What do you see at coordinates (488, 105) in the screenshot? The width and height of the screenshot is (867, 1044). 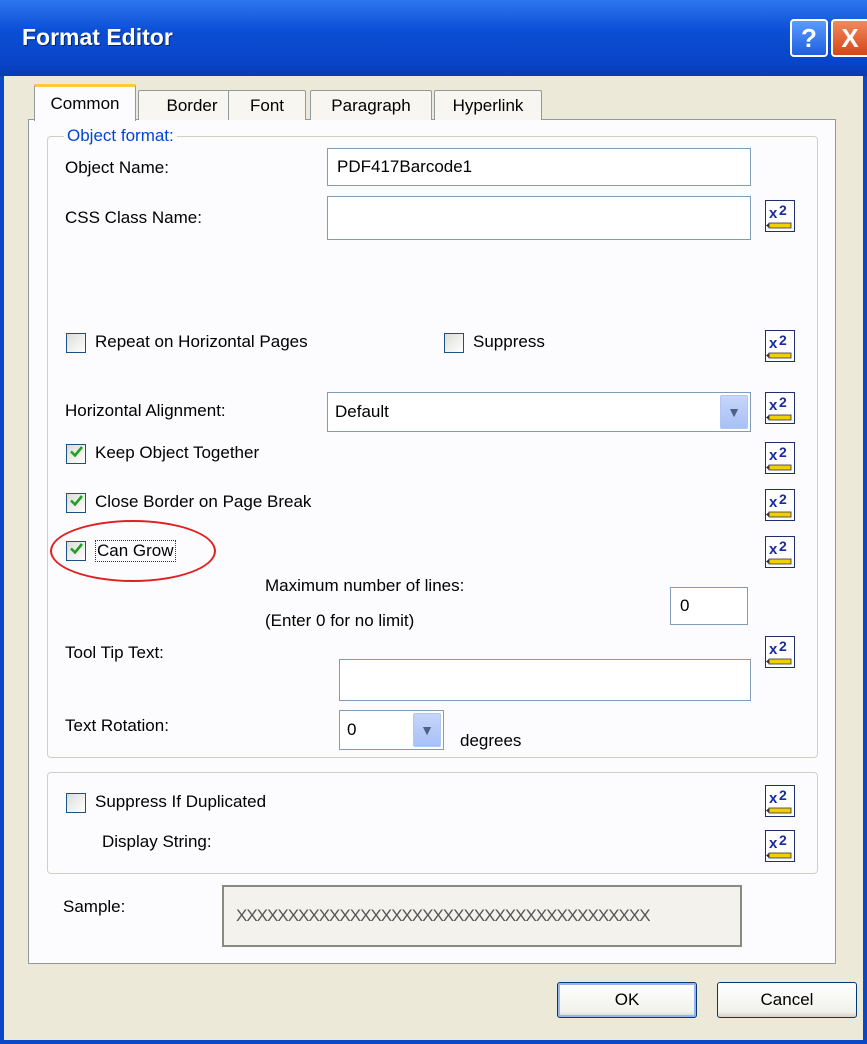 I see `tab-hyperlink: Hyperlink` at bounding box center [488, 105].